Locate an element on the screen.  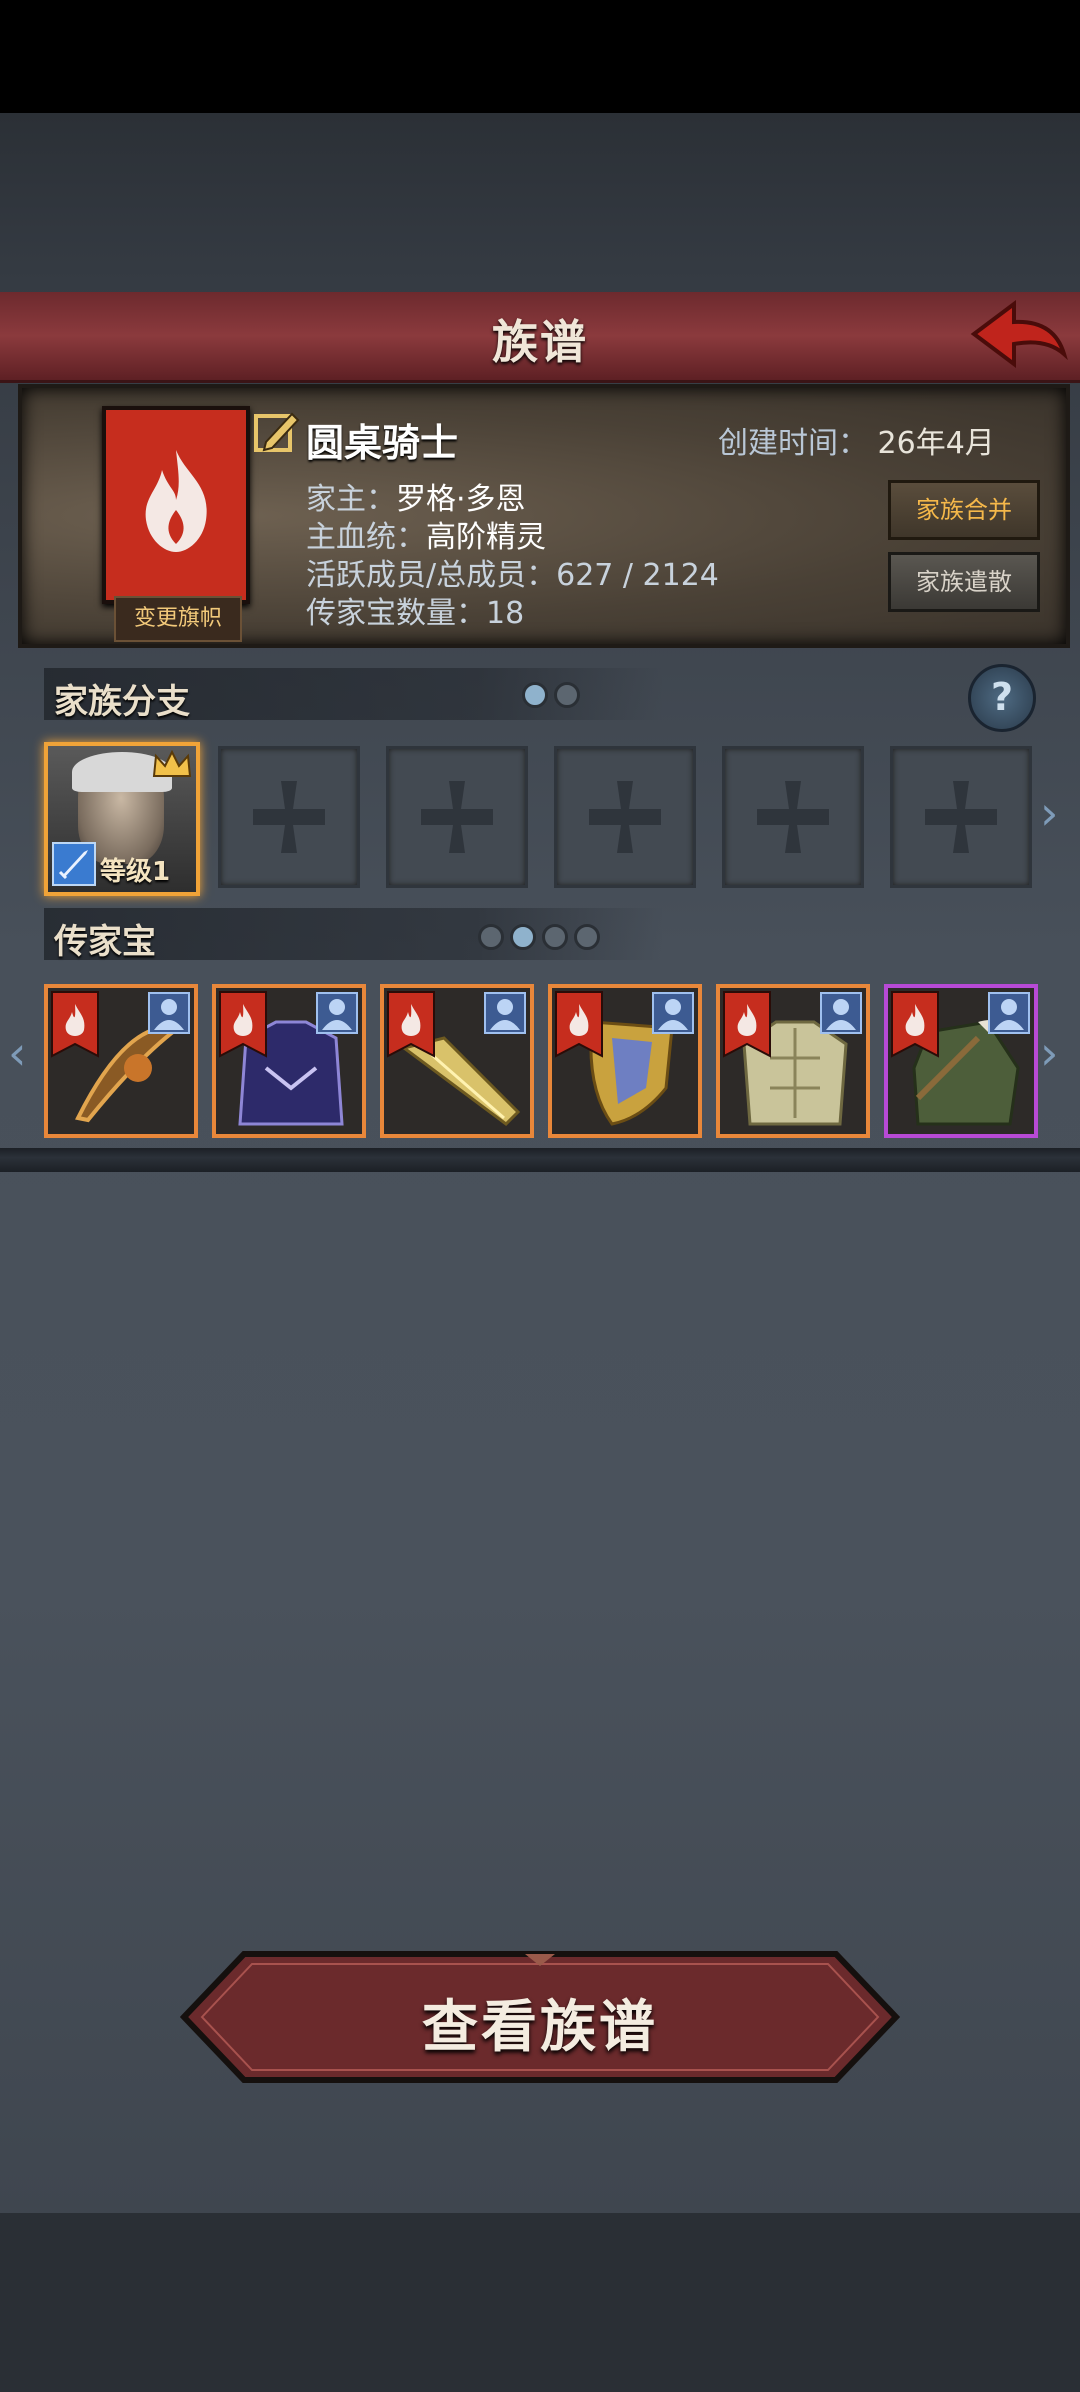
heirlooms-page-indicator is located at coordinates (539, 937).